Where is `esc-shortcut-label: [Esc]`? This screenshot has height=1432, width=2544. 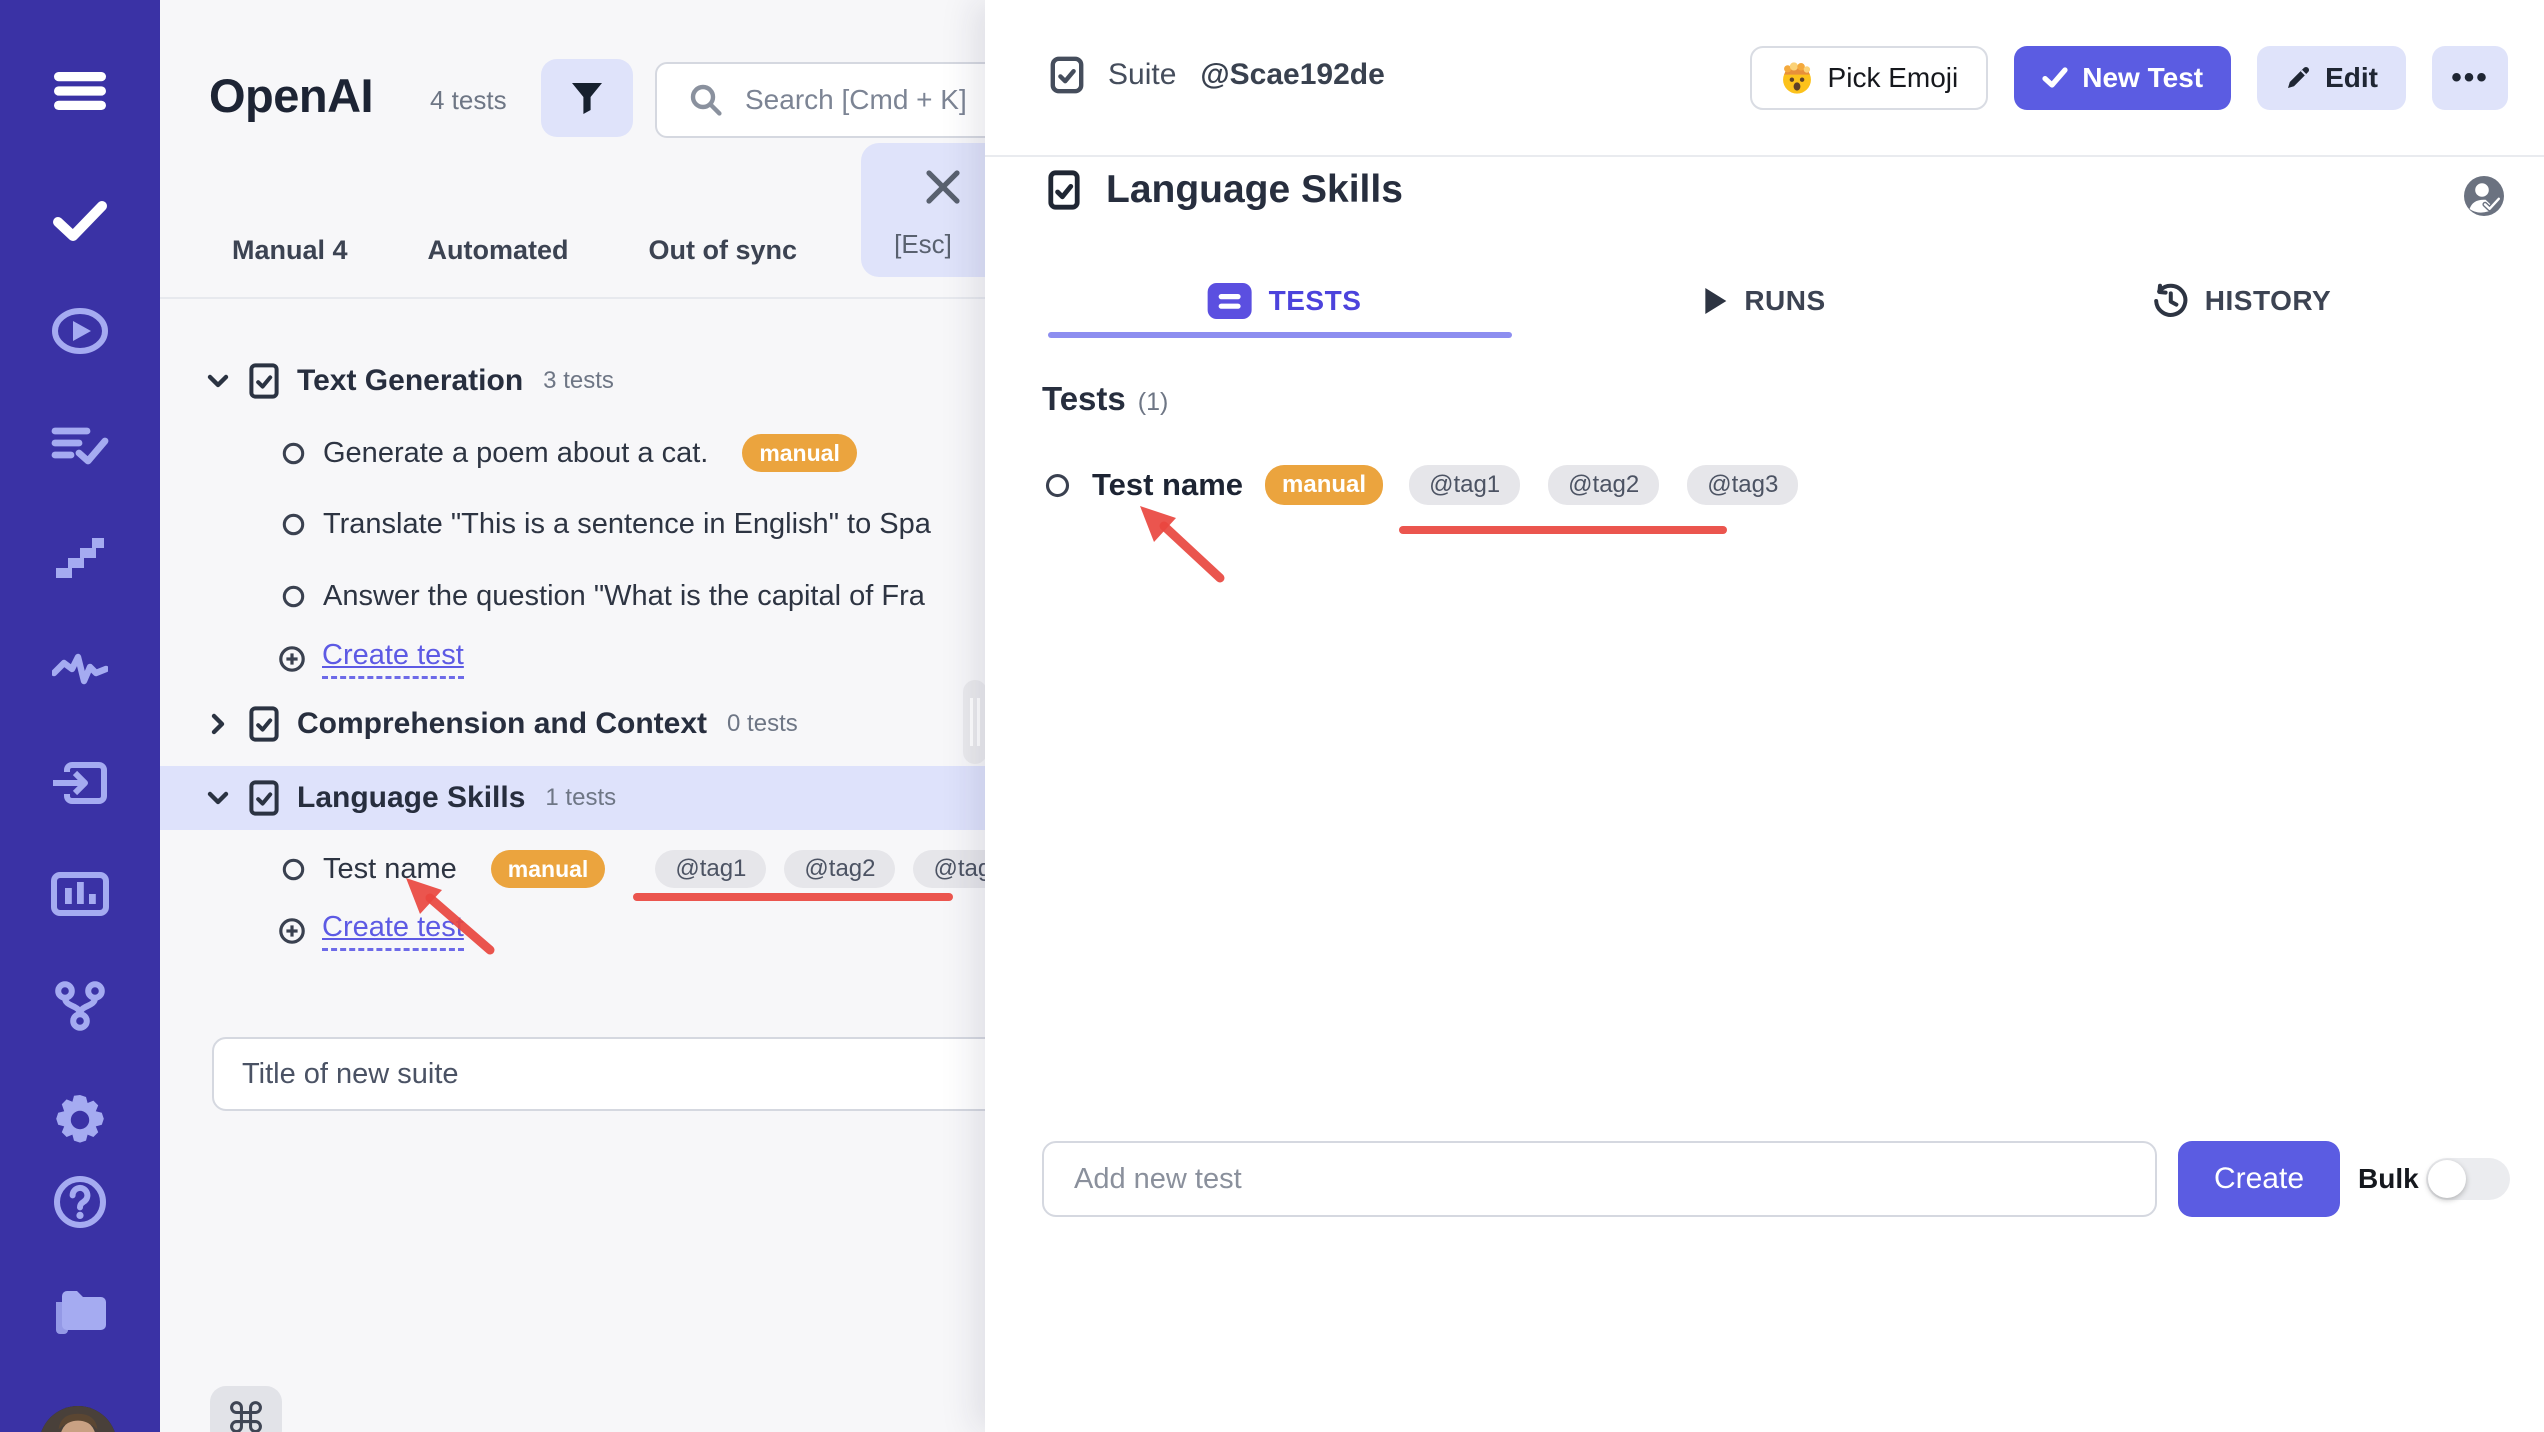 esc-shortcut-label: [Esc] is located at coordinates (923, 244).